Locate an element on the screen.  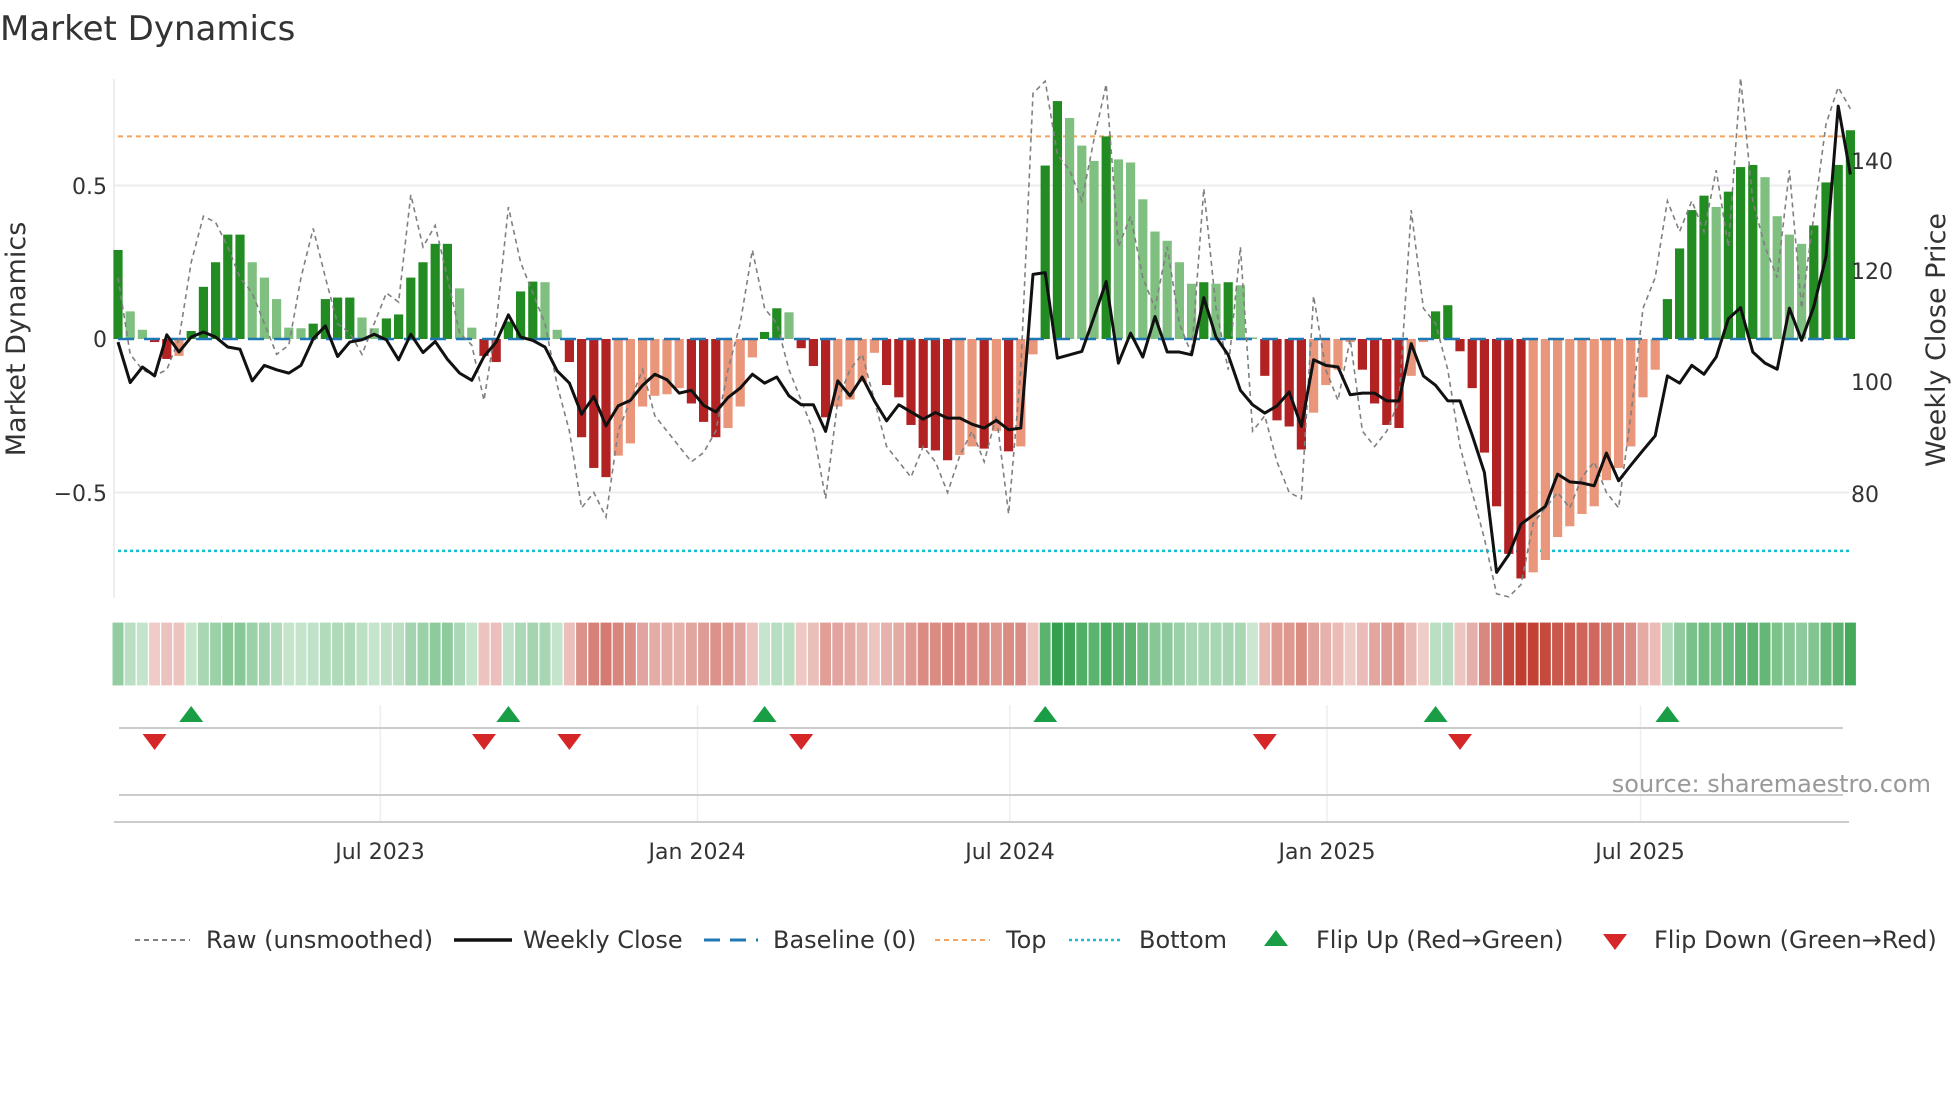
x-grid is located at coordinates (1010, 763).